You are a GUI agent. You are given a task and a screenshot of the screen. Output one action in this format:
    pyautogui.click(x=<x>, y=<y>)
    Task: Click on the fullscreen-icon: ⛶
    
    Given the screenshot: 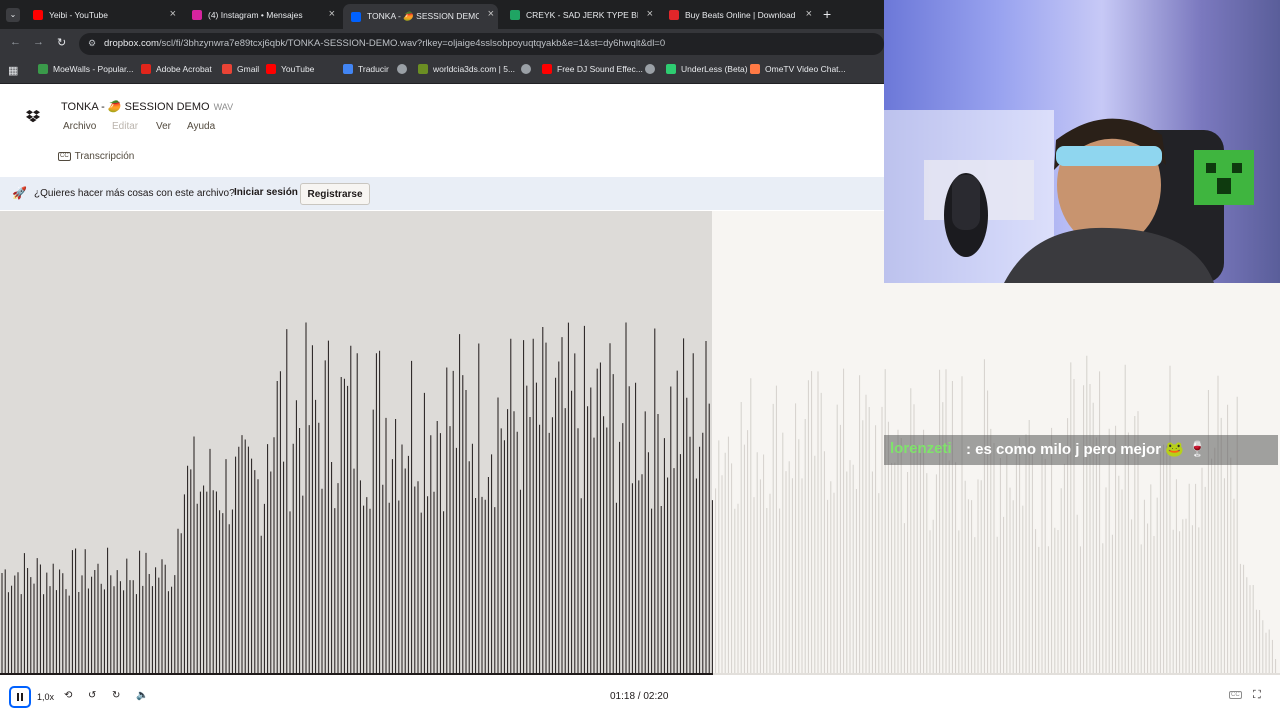 What is the action you would take?
    pyautogui.click(x=1257, y=695)
    